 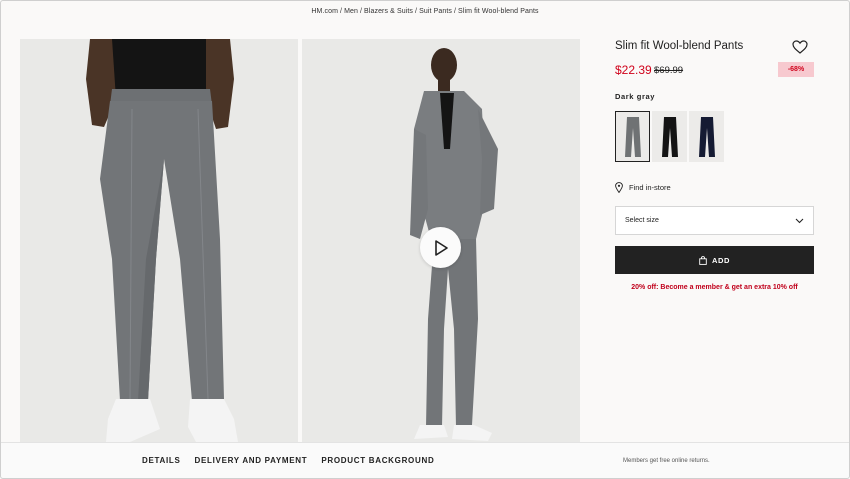 I want to click on heart-icon, so click(x=800, y=47).